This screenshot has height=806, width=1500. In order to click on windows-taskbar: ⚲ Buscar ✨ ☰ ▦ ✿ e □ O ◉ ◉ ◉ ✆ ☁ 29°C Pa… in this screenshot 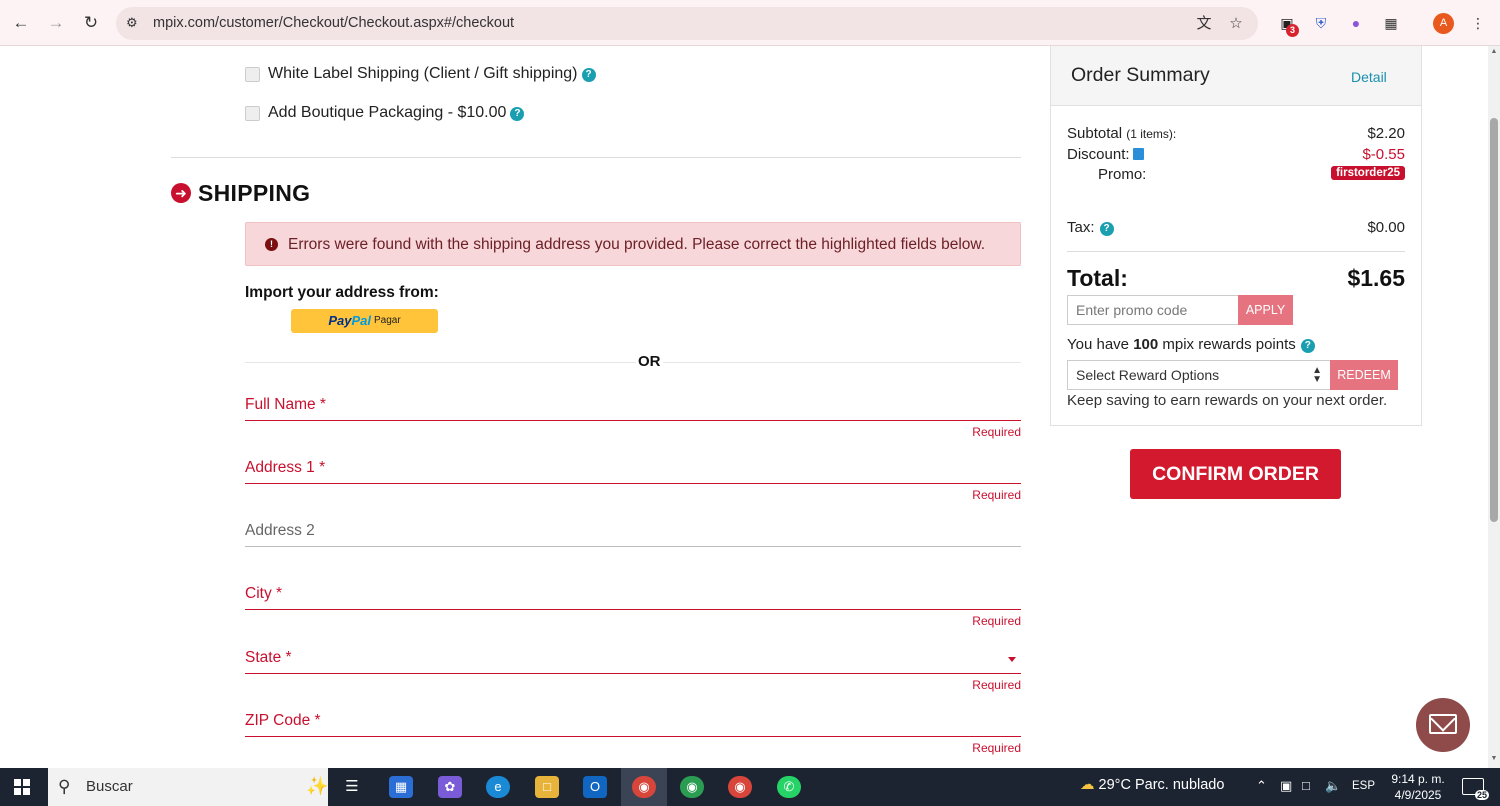, I will do `click(750, 787)`.